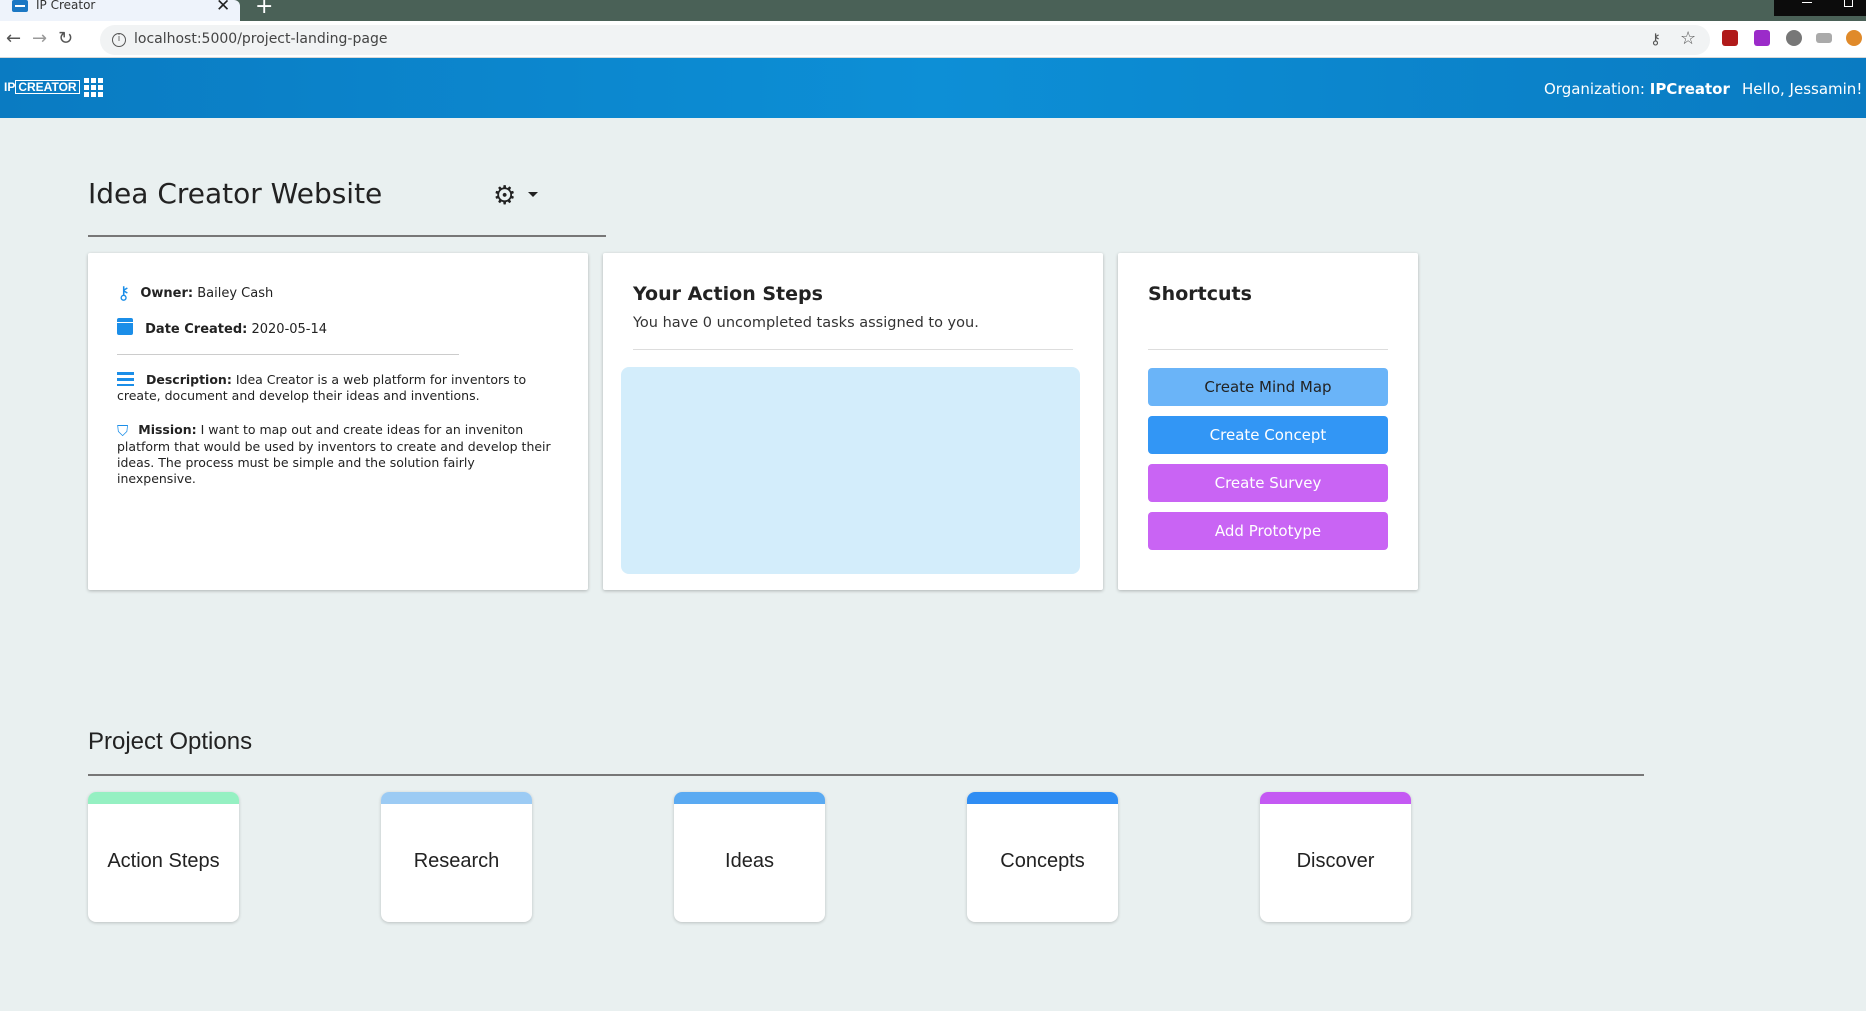 The width and height of the screenshot is (1866, 1011). I want to click on tab-favicon-icon, so click(20, 6).